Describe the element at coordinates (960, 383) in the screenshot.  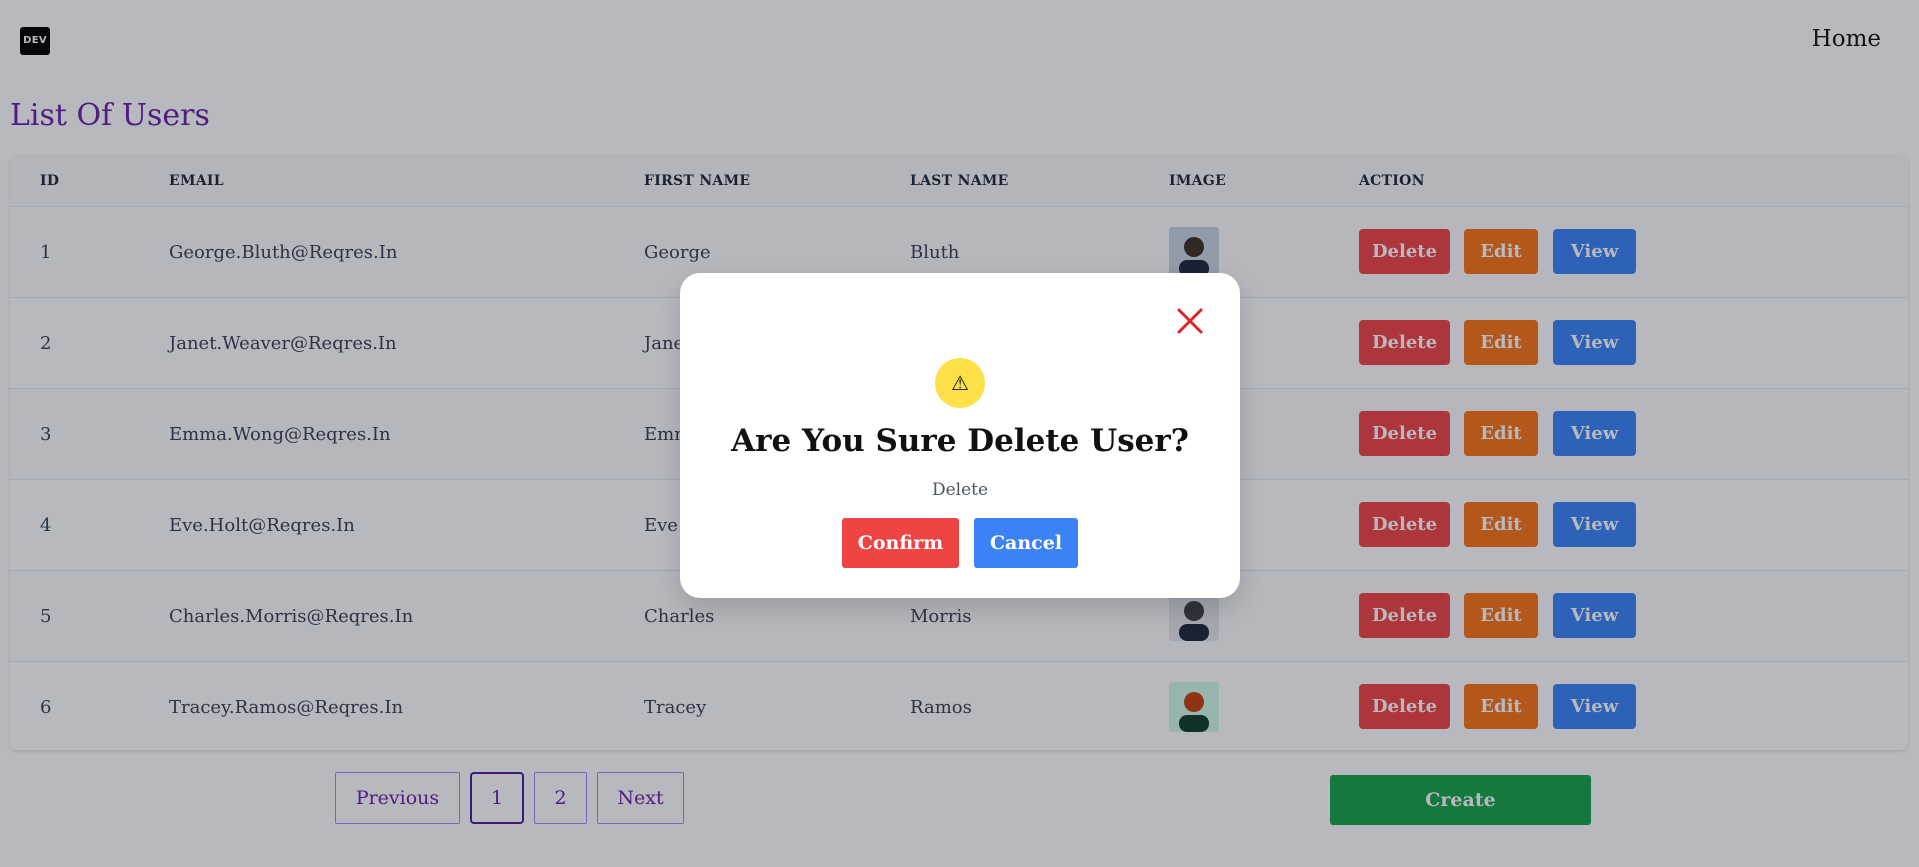
I see `warning-icon: ⚠` at that location.